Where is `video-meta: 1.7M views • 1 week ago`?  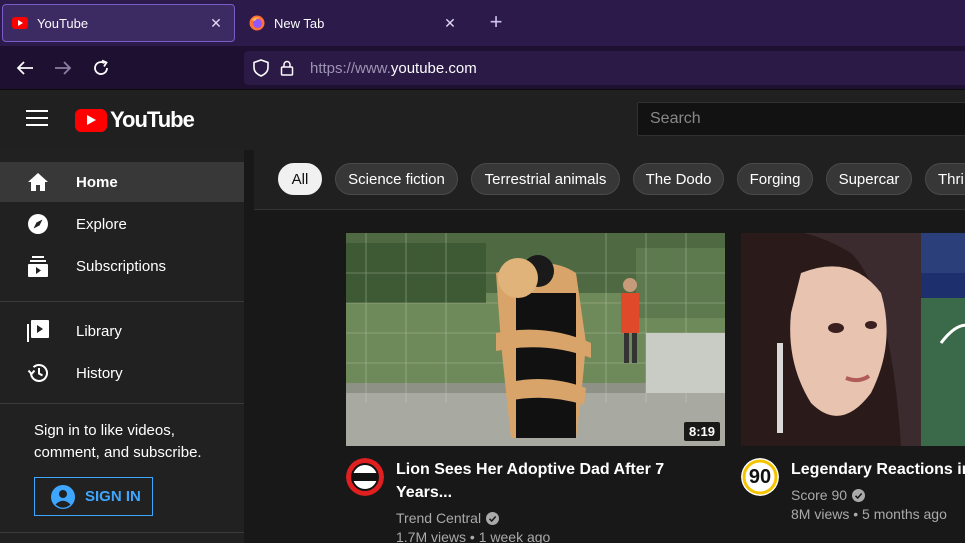 video-meta: 1.7M views • 1 week ago is located at coordinates (473, 536).